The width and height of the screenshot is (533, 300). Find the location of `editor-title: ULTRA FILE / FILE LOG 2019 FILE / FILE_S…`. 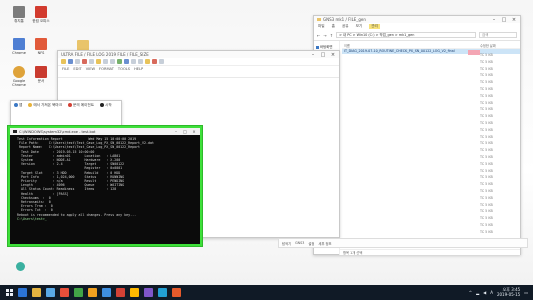

editor-title: ULTRA FILE / FILE LOG 2019 FILE / FILE_S… is located at coordinates (105, 54).